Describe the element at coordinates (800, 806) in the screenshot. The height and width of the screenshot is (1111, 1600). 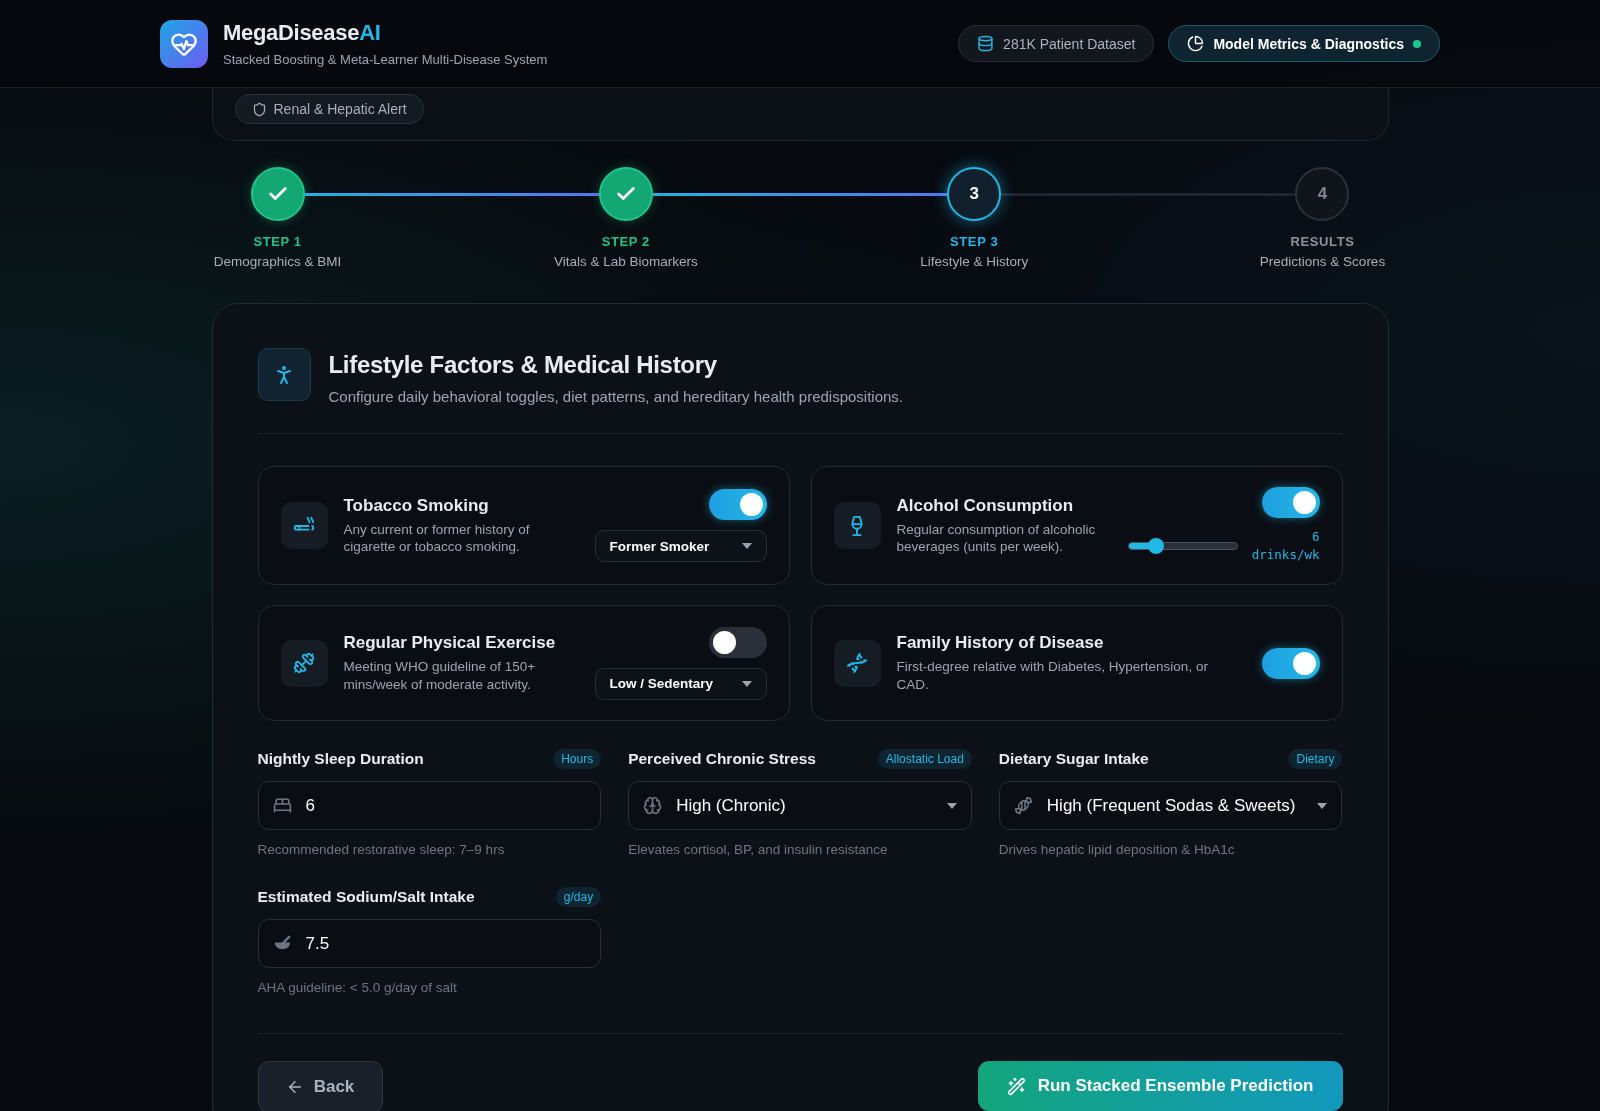
I see `select-field: High (Chronic)` at that location.